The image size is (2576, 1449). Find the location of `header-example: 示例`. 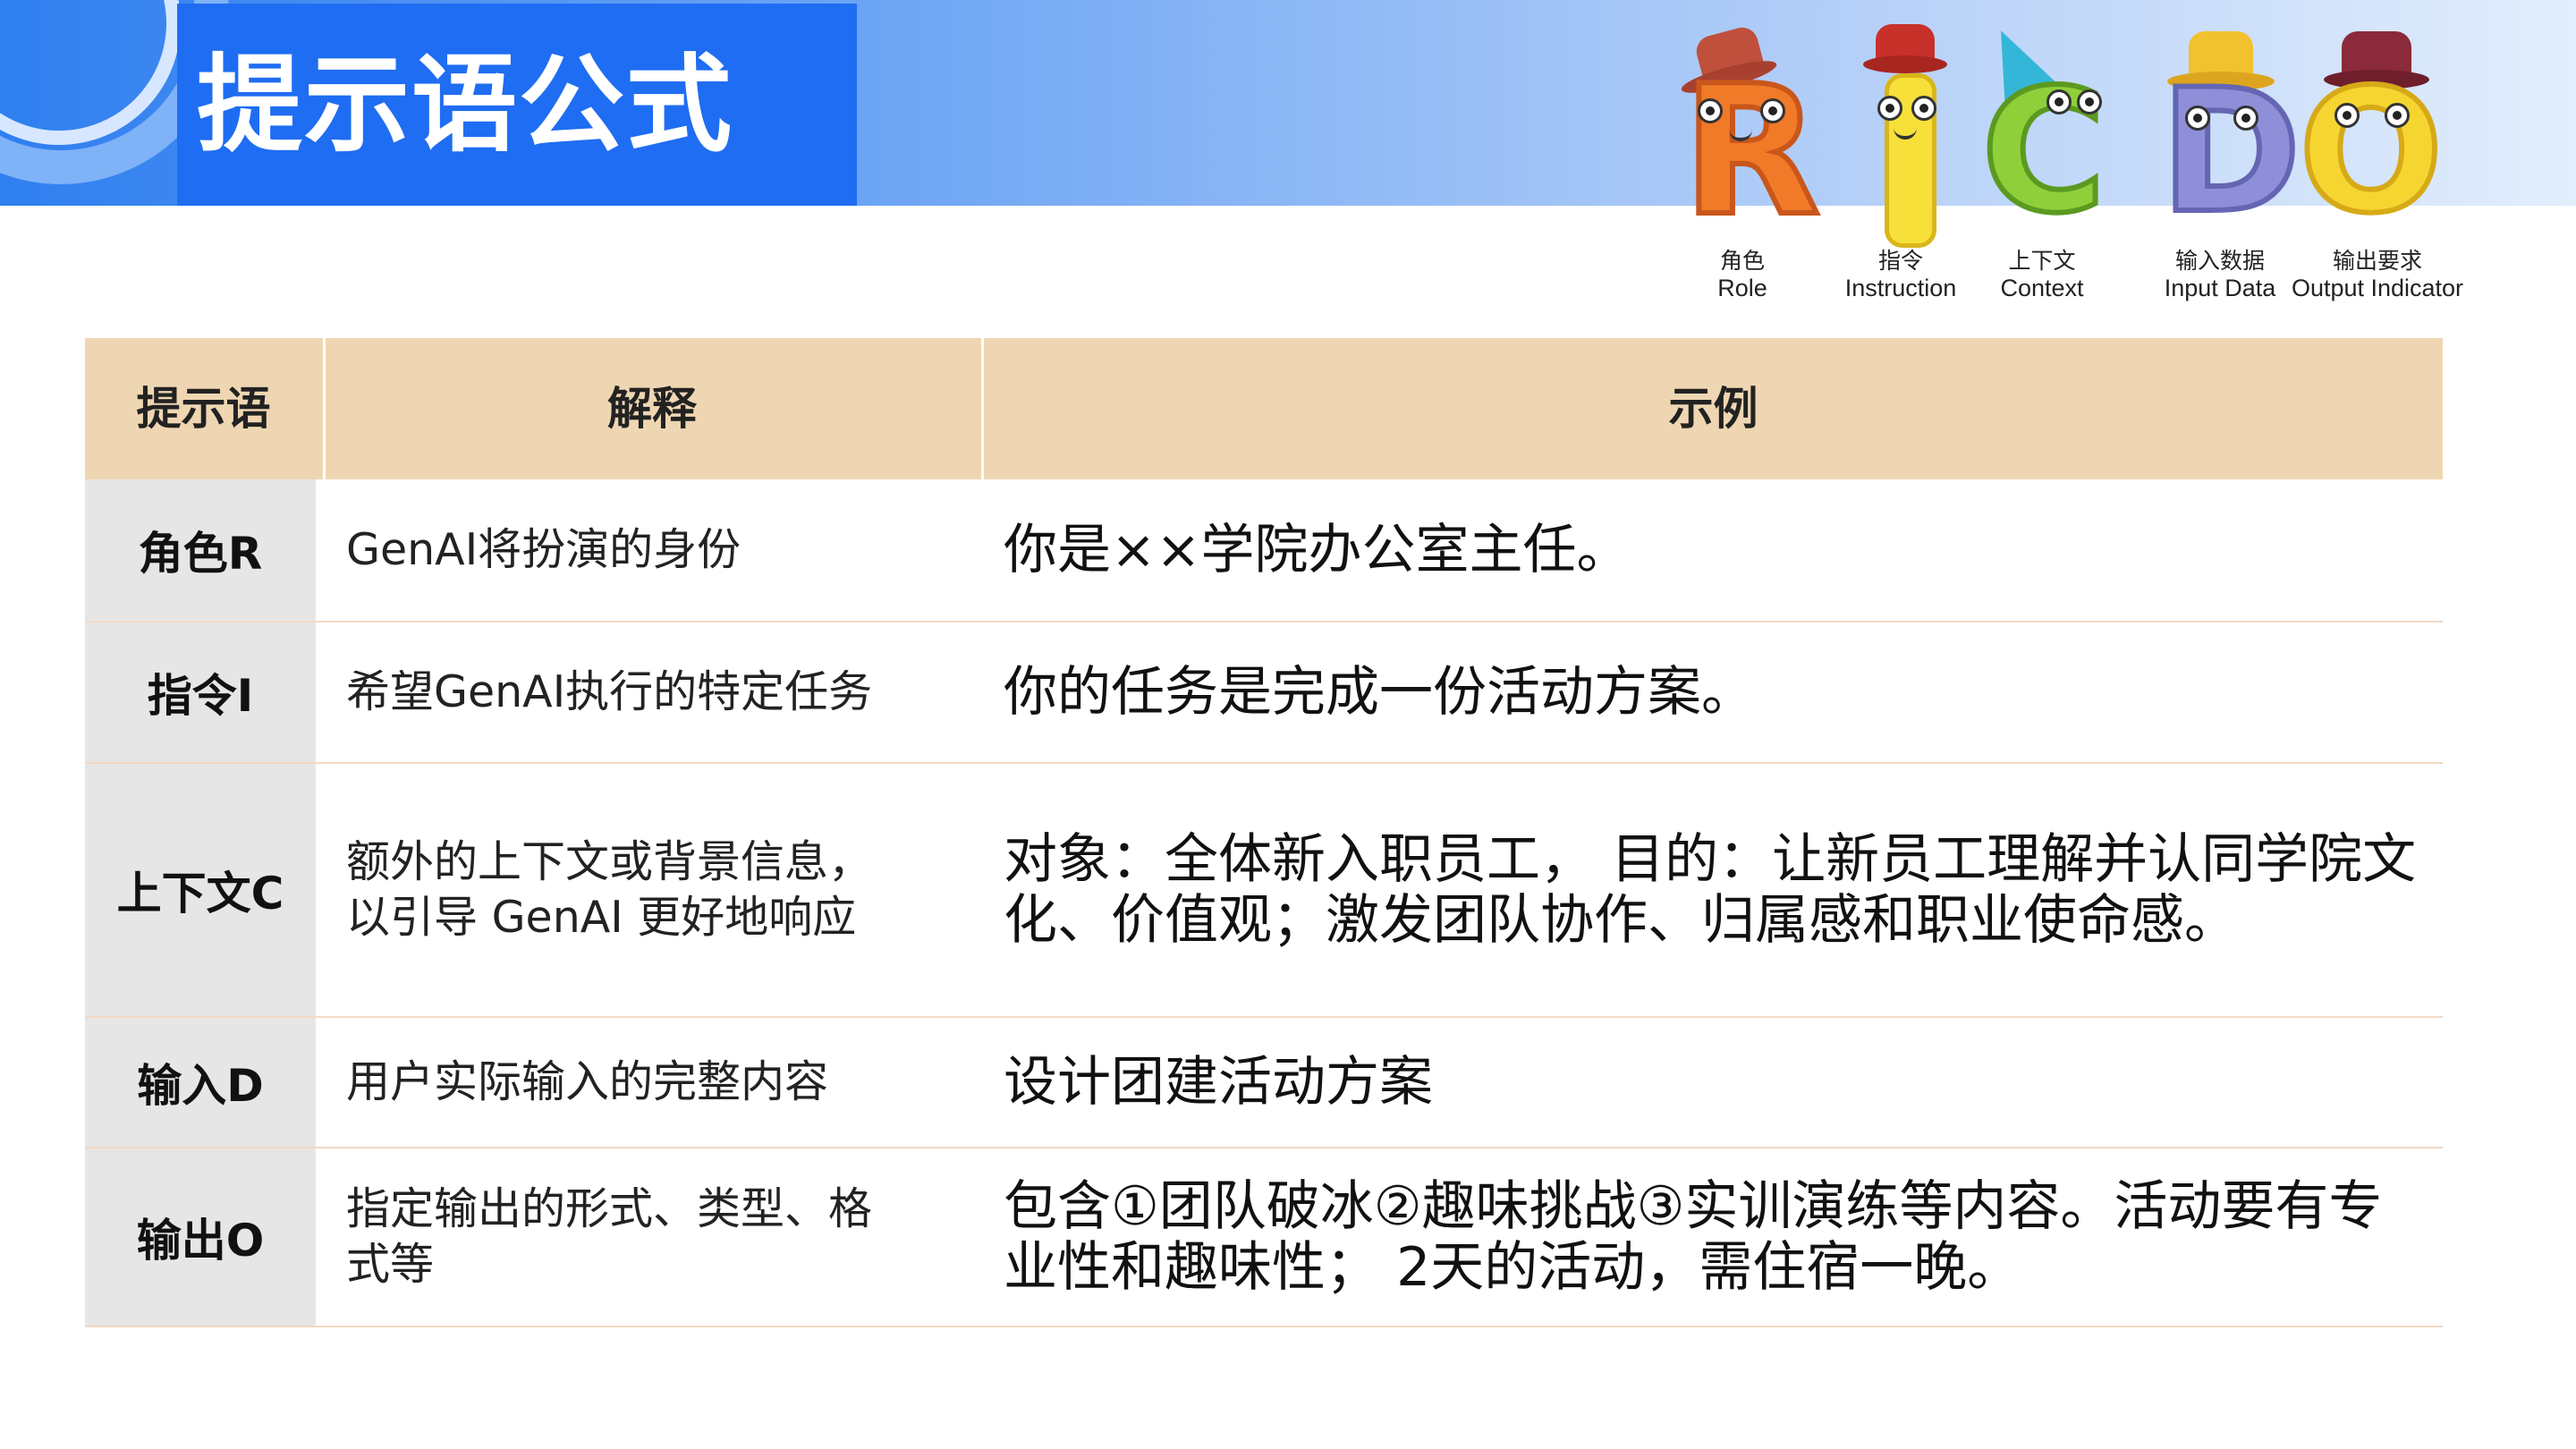

header-example: 示例 is located at coordinates (1713, 409).